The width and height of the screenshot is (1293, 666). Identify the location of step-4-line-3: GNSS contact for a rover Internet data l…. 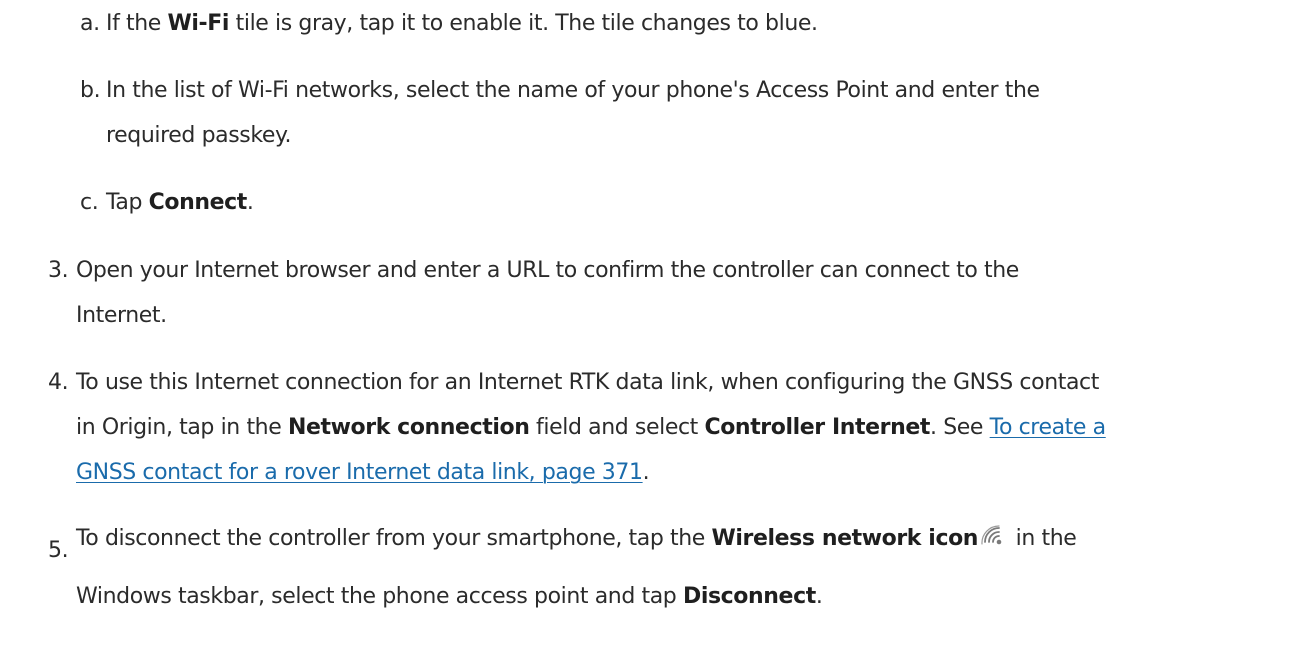
(363, 473).